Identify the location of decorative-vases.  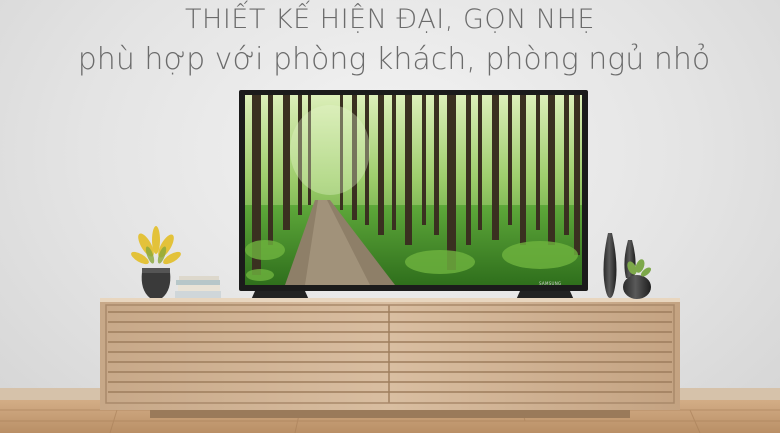
(627, 266).